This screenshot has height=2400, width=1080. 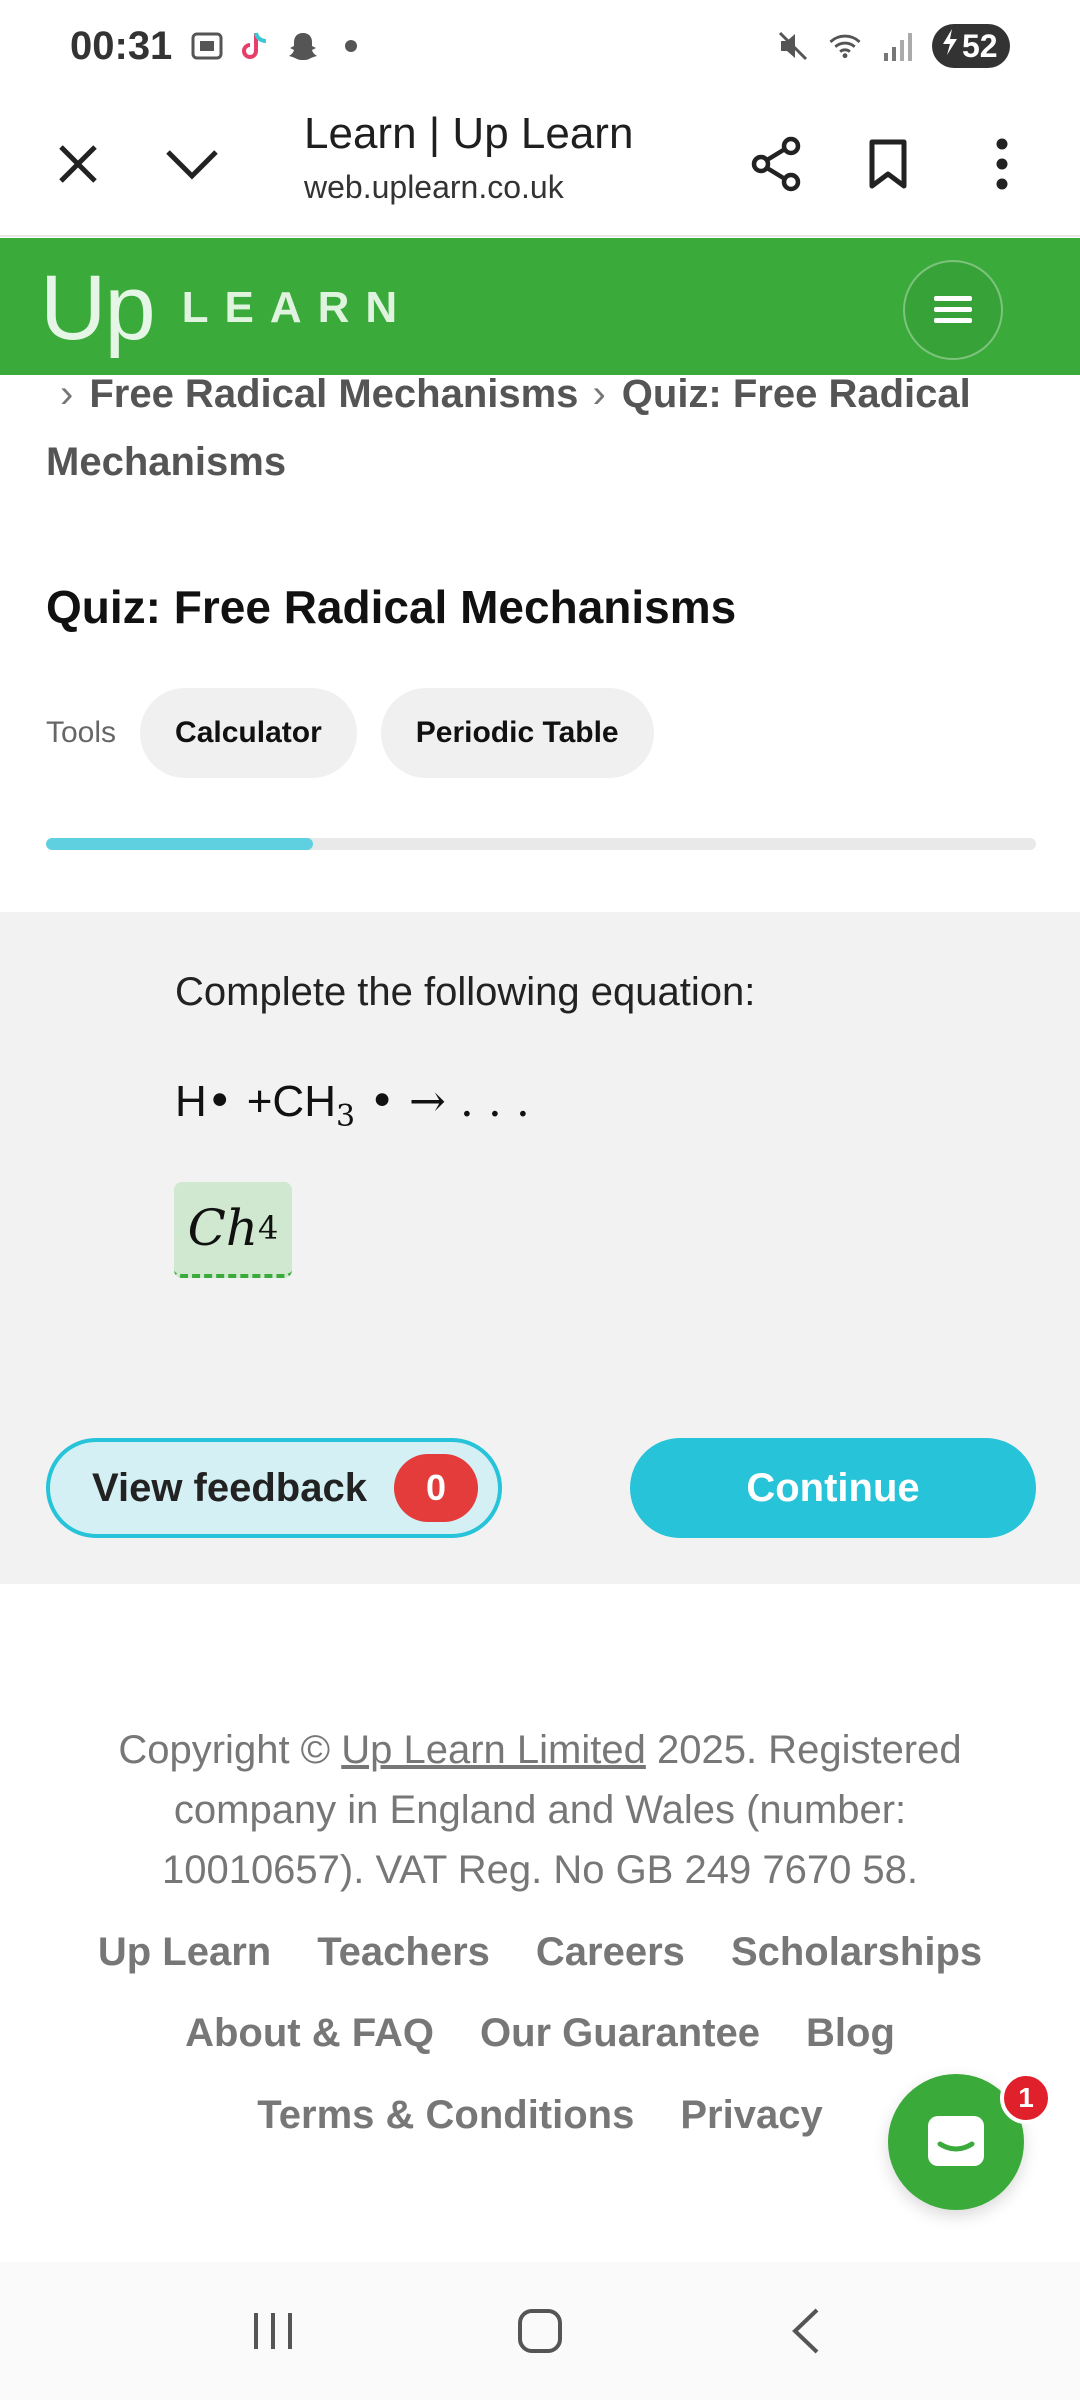 What do you see at coordinates (540, 306) in the screenshot?
I see `site-header: Up LEARN` at bounding box center [540, 306].